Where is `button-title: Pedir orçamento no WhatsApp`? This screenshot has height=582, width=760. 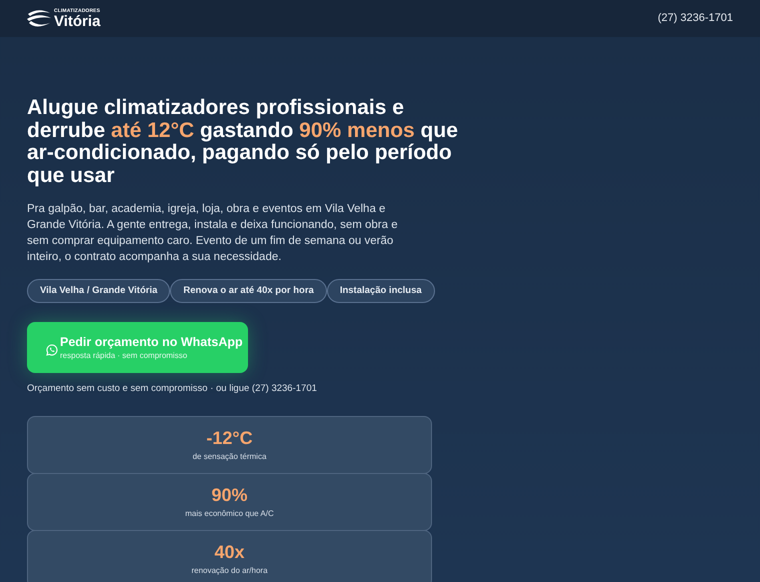 button-title: Pedir orçamento no WhatsApp is located at coordinates (151, 342).